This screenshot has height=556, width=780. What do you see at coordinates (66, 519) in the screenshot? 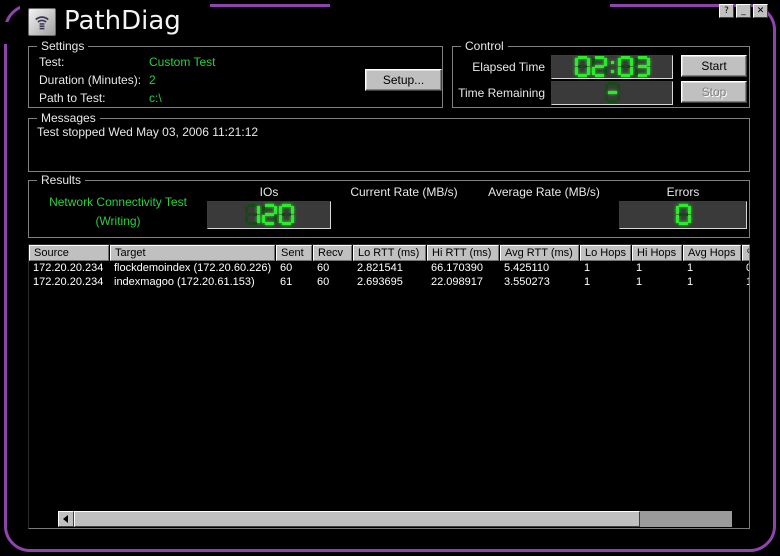
I see `scroll-left-arrow-icon` at bounding box center [66, 519].